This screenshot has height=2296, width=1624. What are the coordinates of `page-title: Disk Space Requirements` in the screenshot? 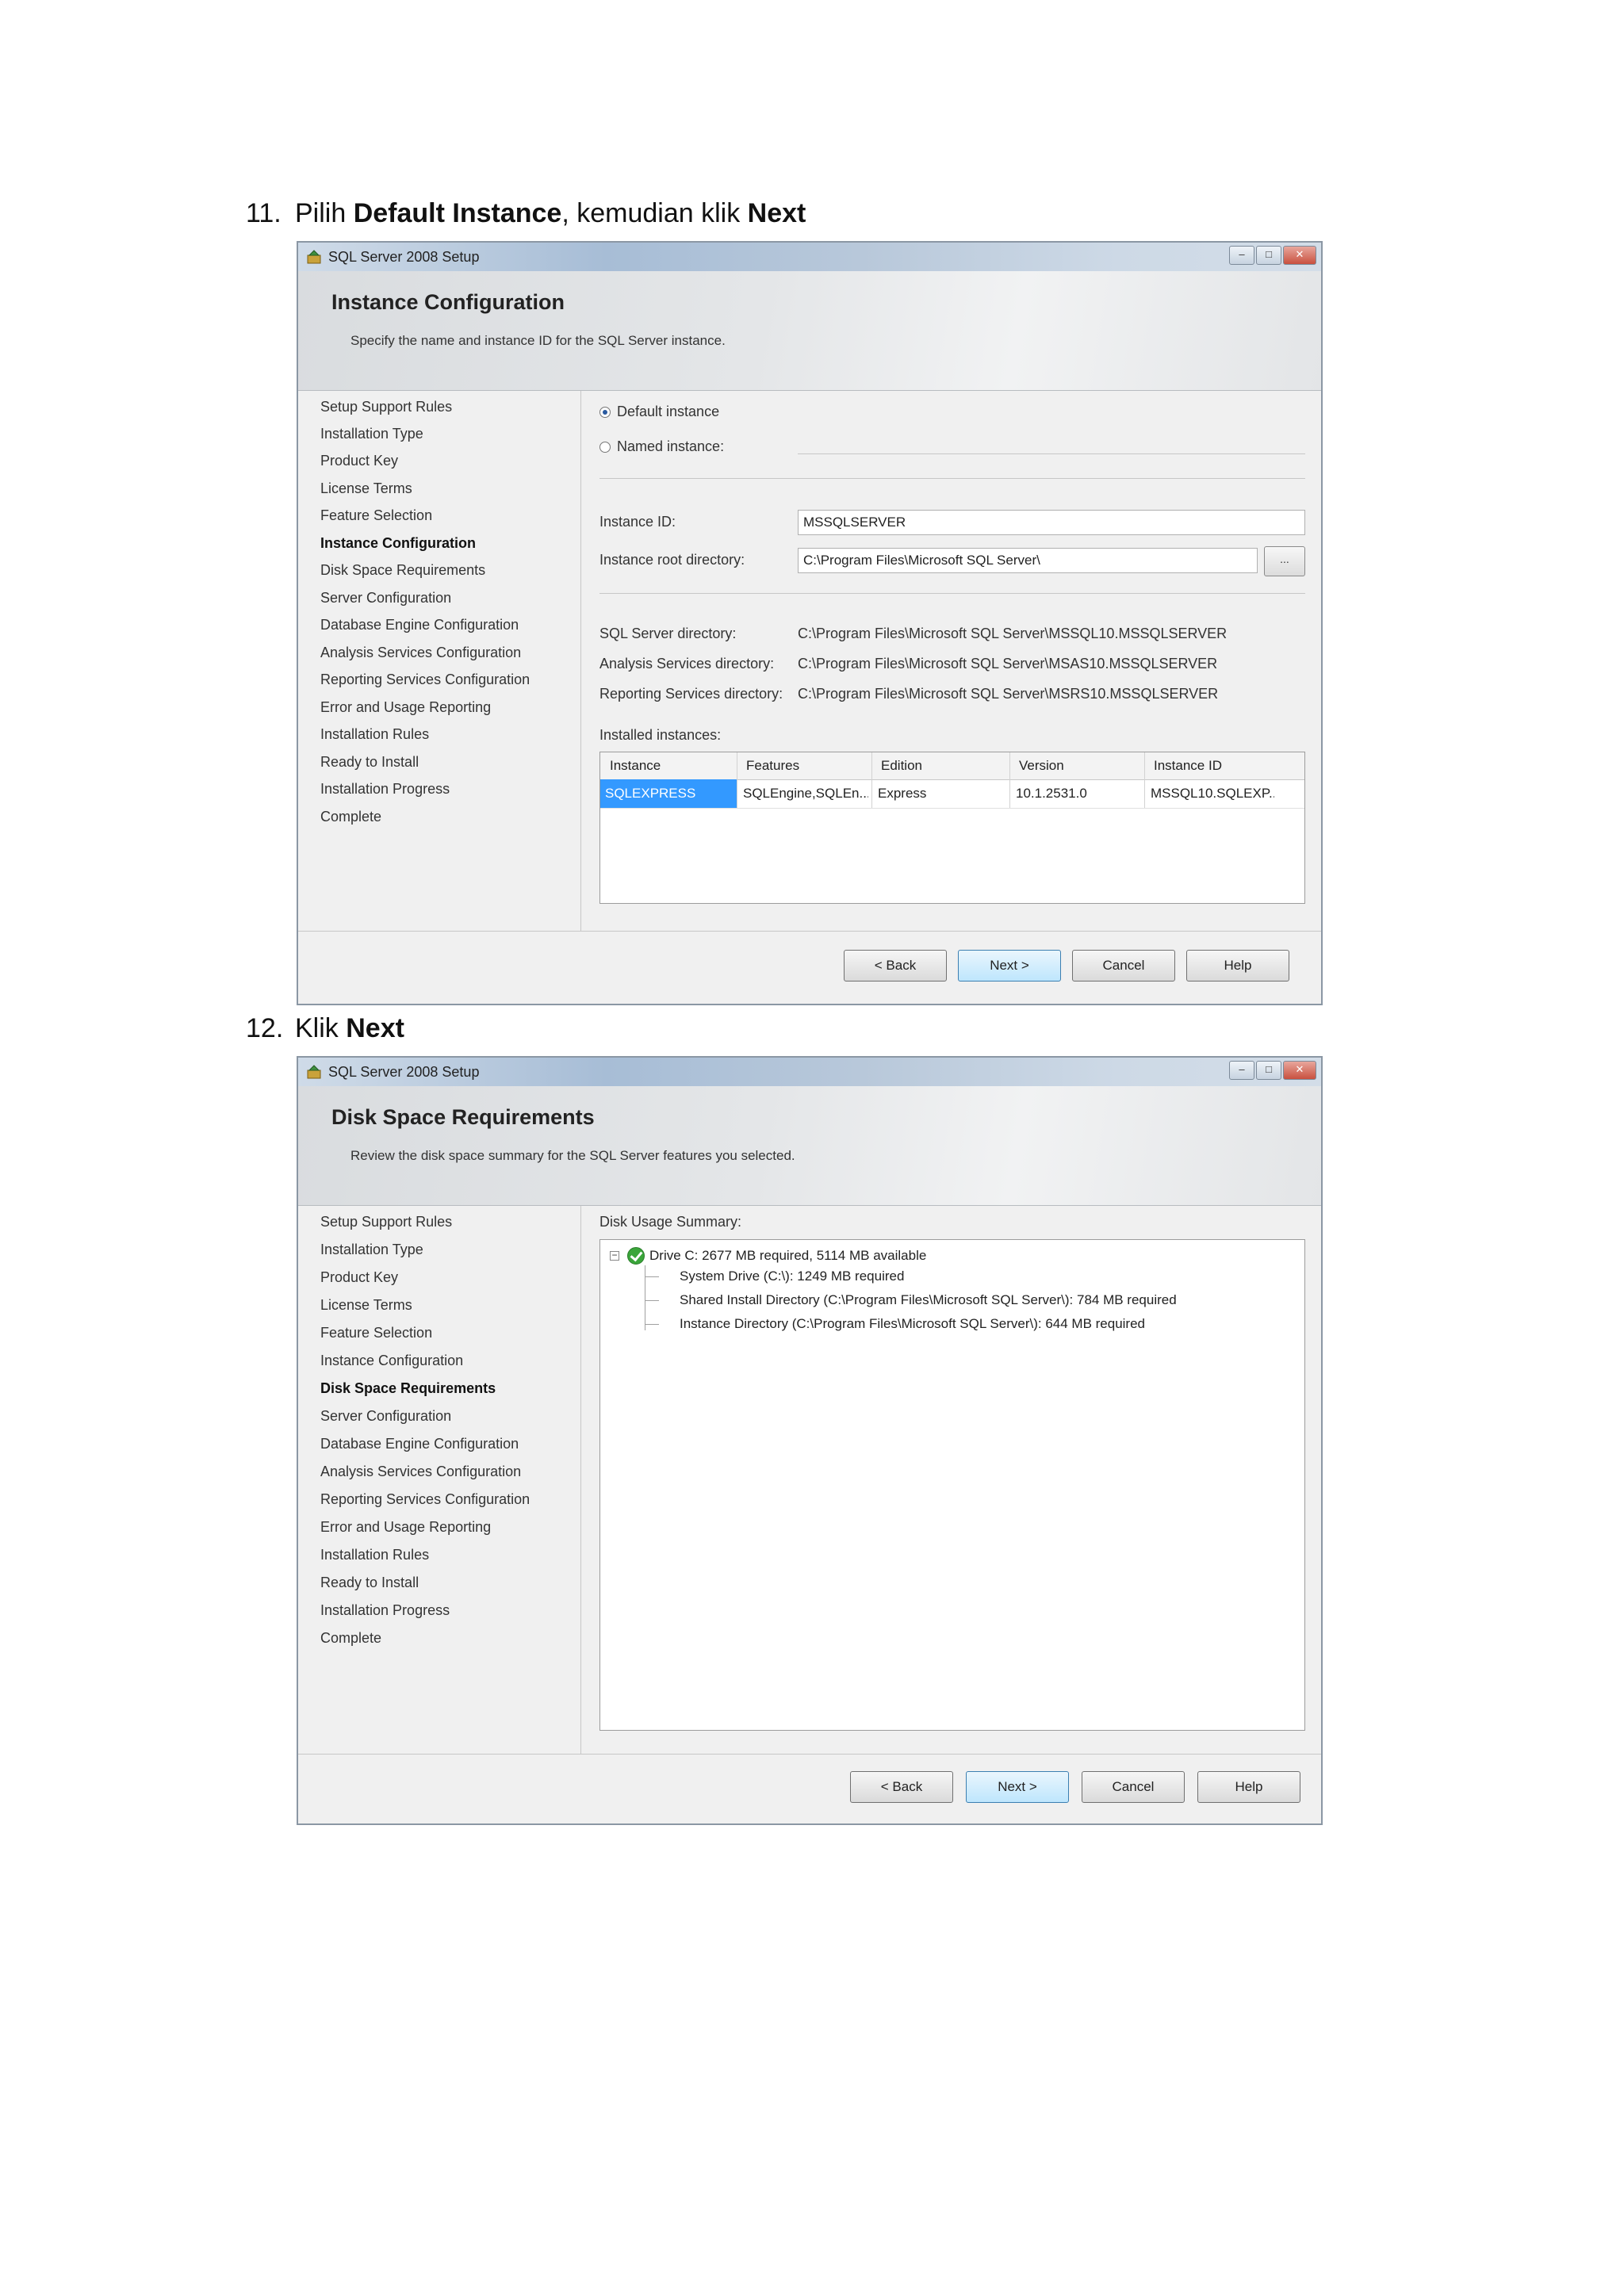 It's located at (463, 1117).